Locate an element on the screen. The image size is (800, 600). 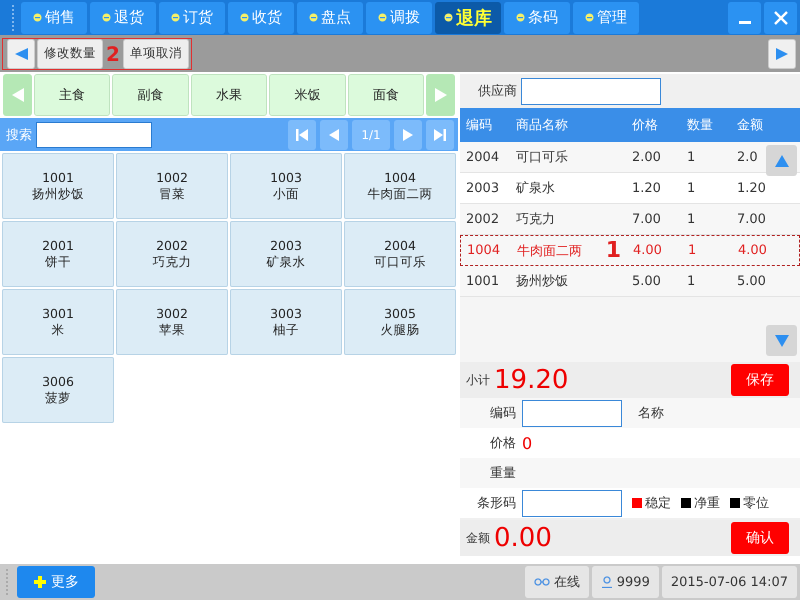
supplier-field is located at coordinates (591, 91).